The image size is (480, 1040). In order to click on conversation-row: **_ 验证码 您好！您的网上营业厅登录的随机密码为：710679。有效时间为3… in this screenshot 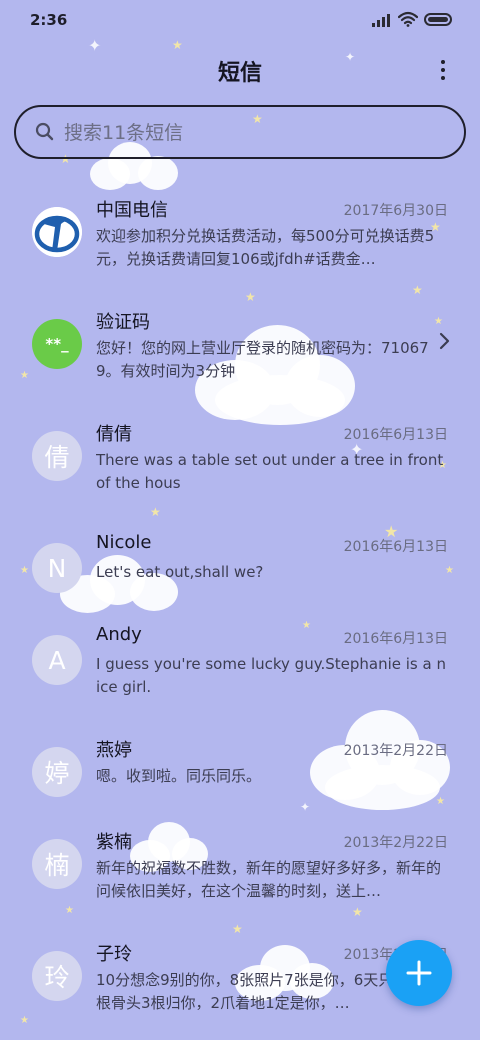, I will do `click(240, 349)`.